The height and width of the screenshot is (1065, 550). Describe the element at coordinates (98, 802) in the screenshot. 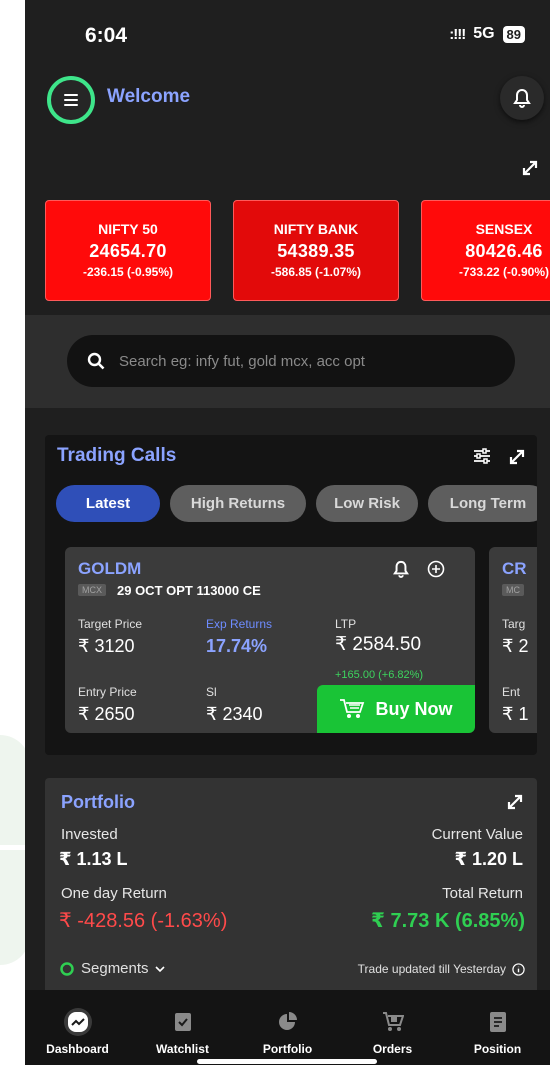

I see `portfolio-title: Portfolio` at that location.